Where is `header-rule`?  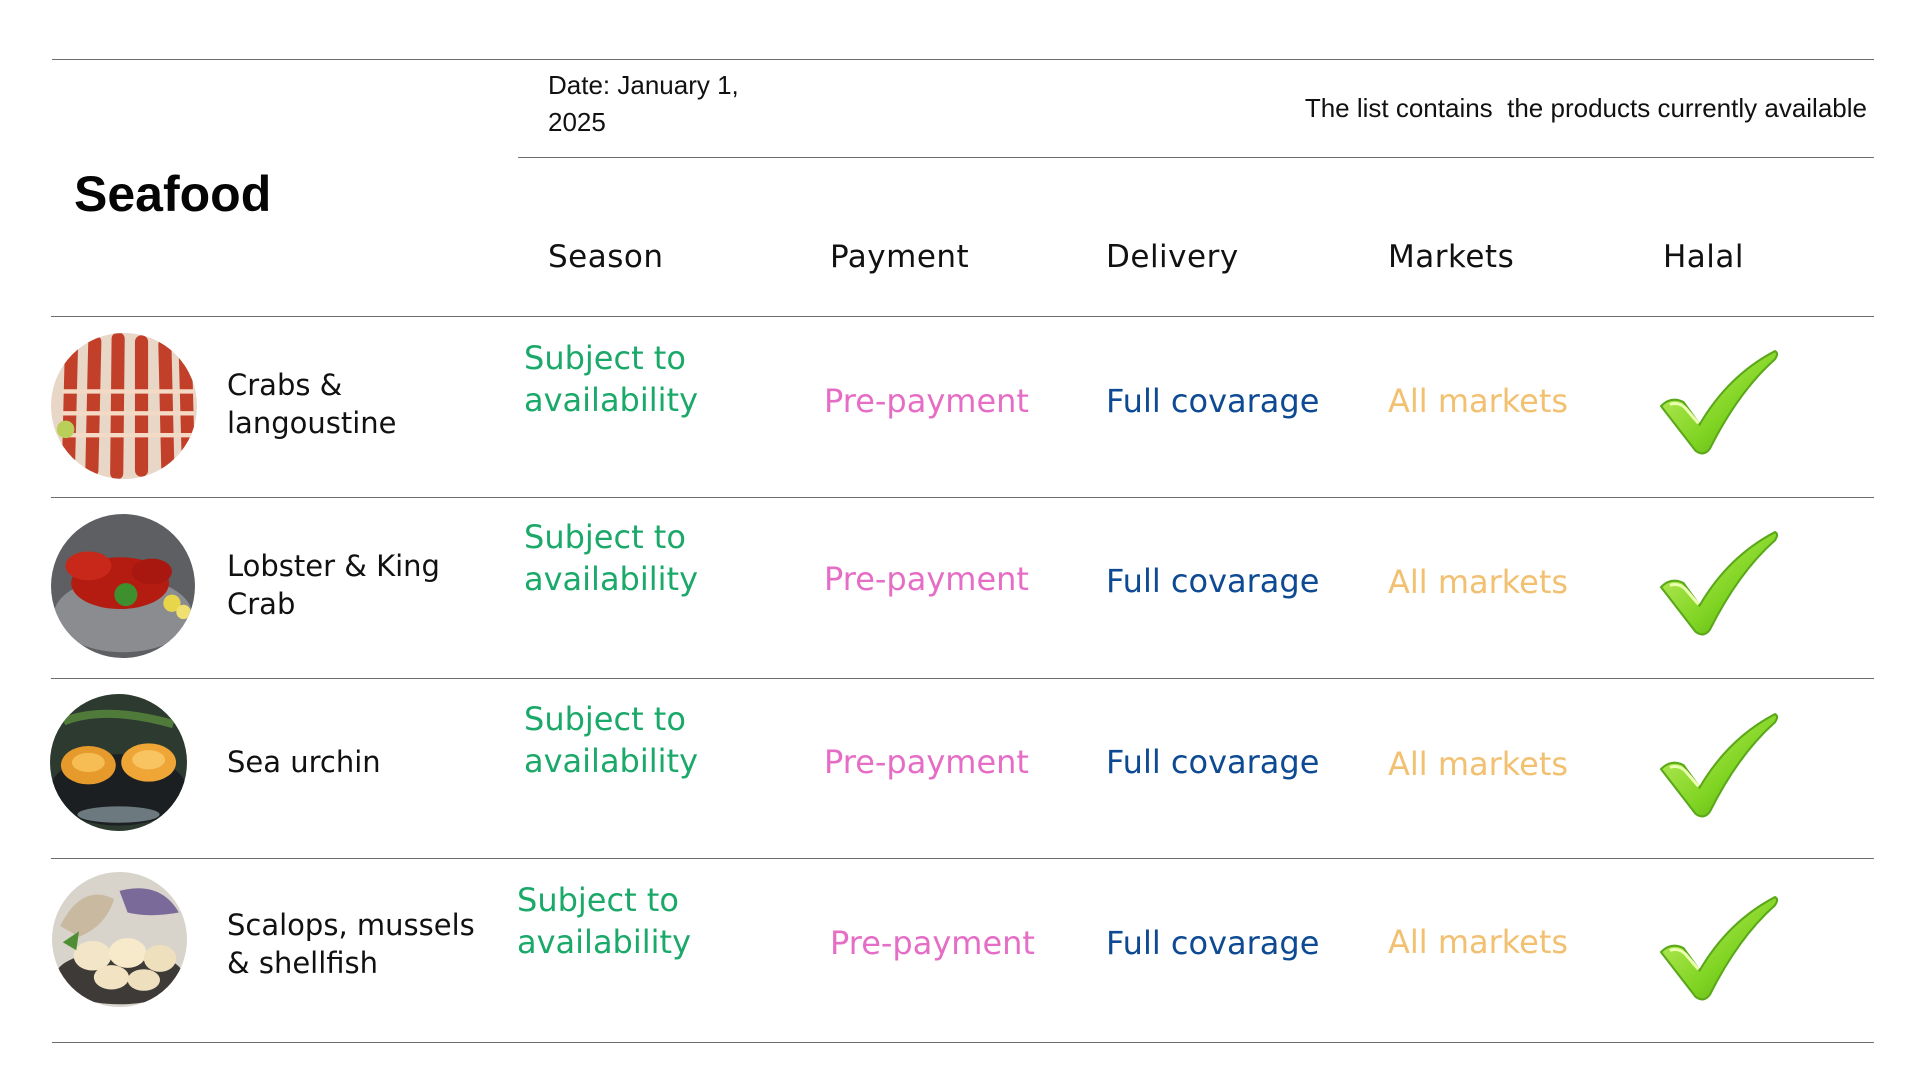 header-rule is located at coordinates (1196, 157).